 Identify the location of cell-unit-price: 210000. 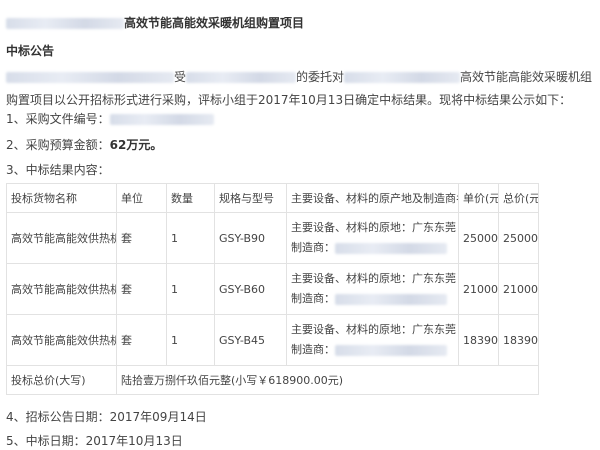
(478, 289).